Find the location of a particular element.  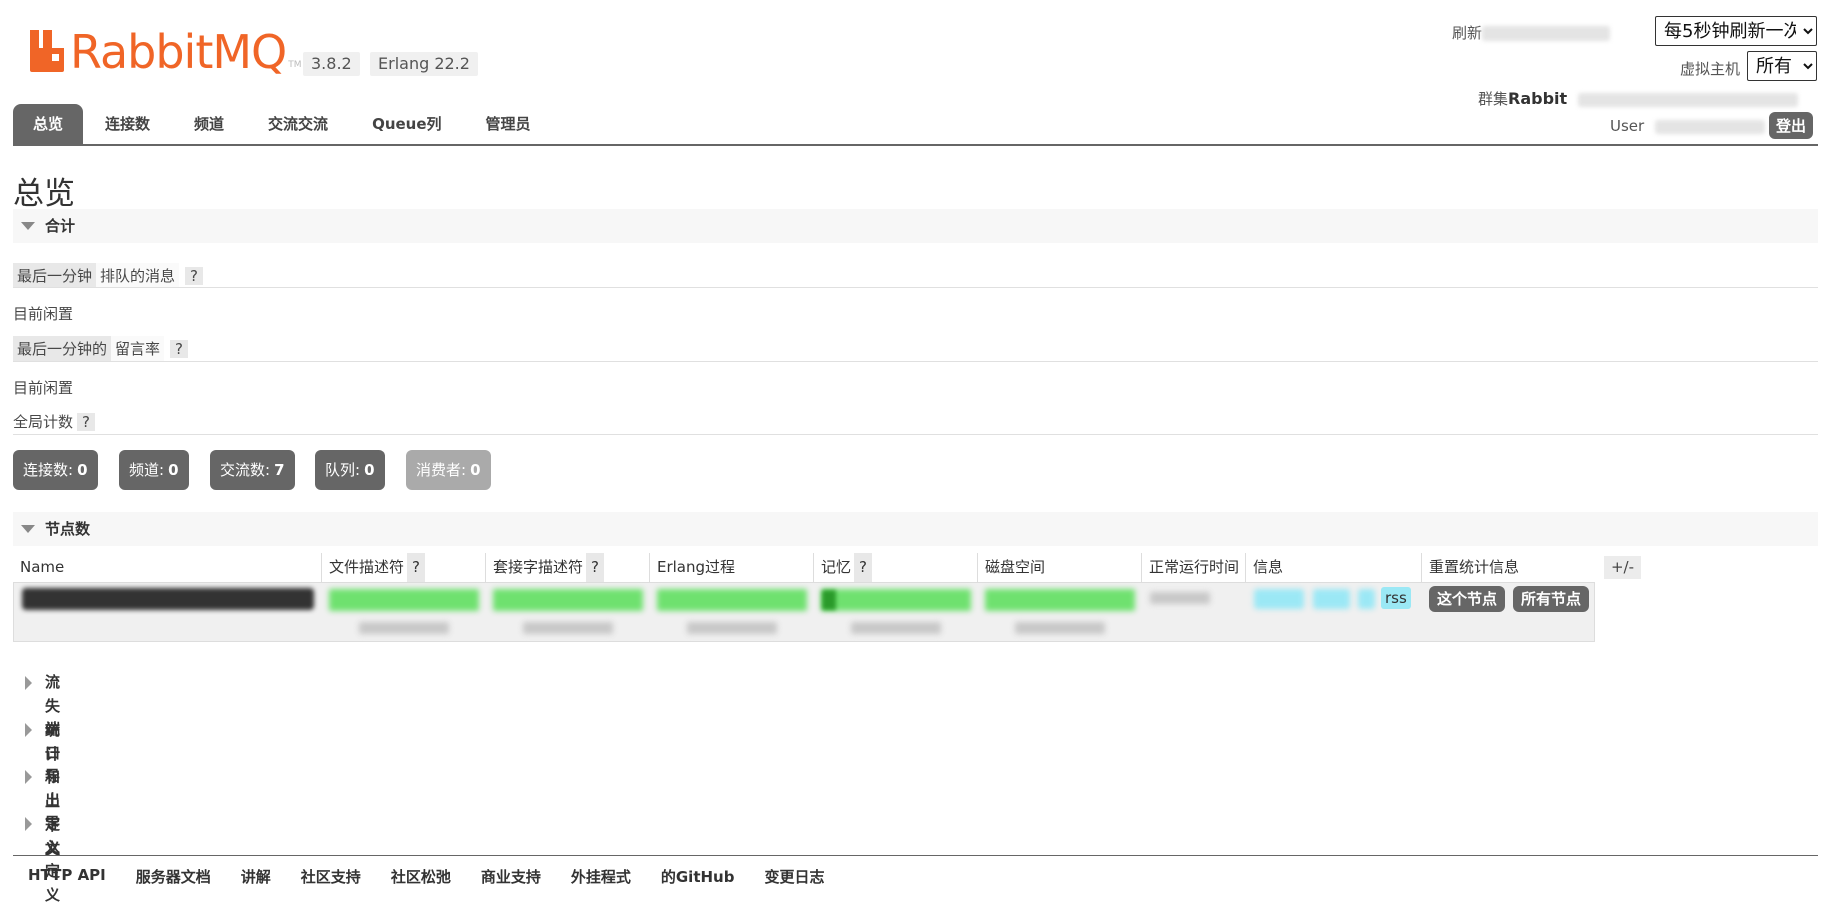

vhost-select: 所有 is located at coordinates (1782, 66).